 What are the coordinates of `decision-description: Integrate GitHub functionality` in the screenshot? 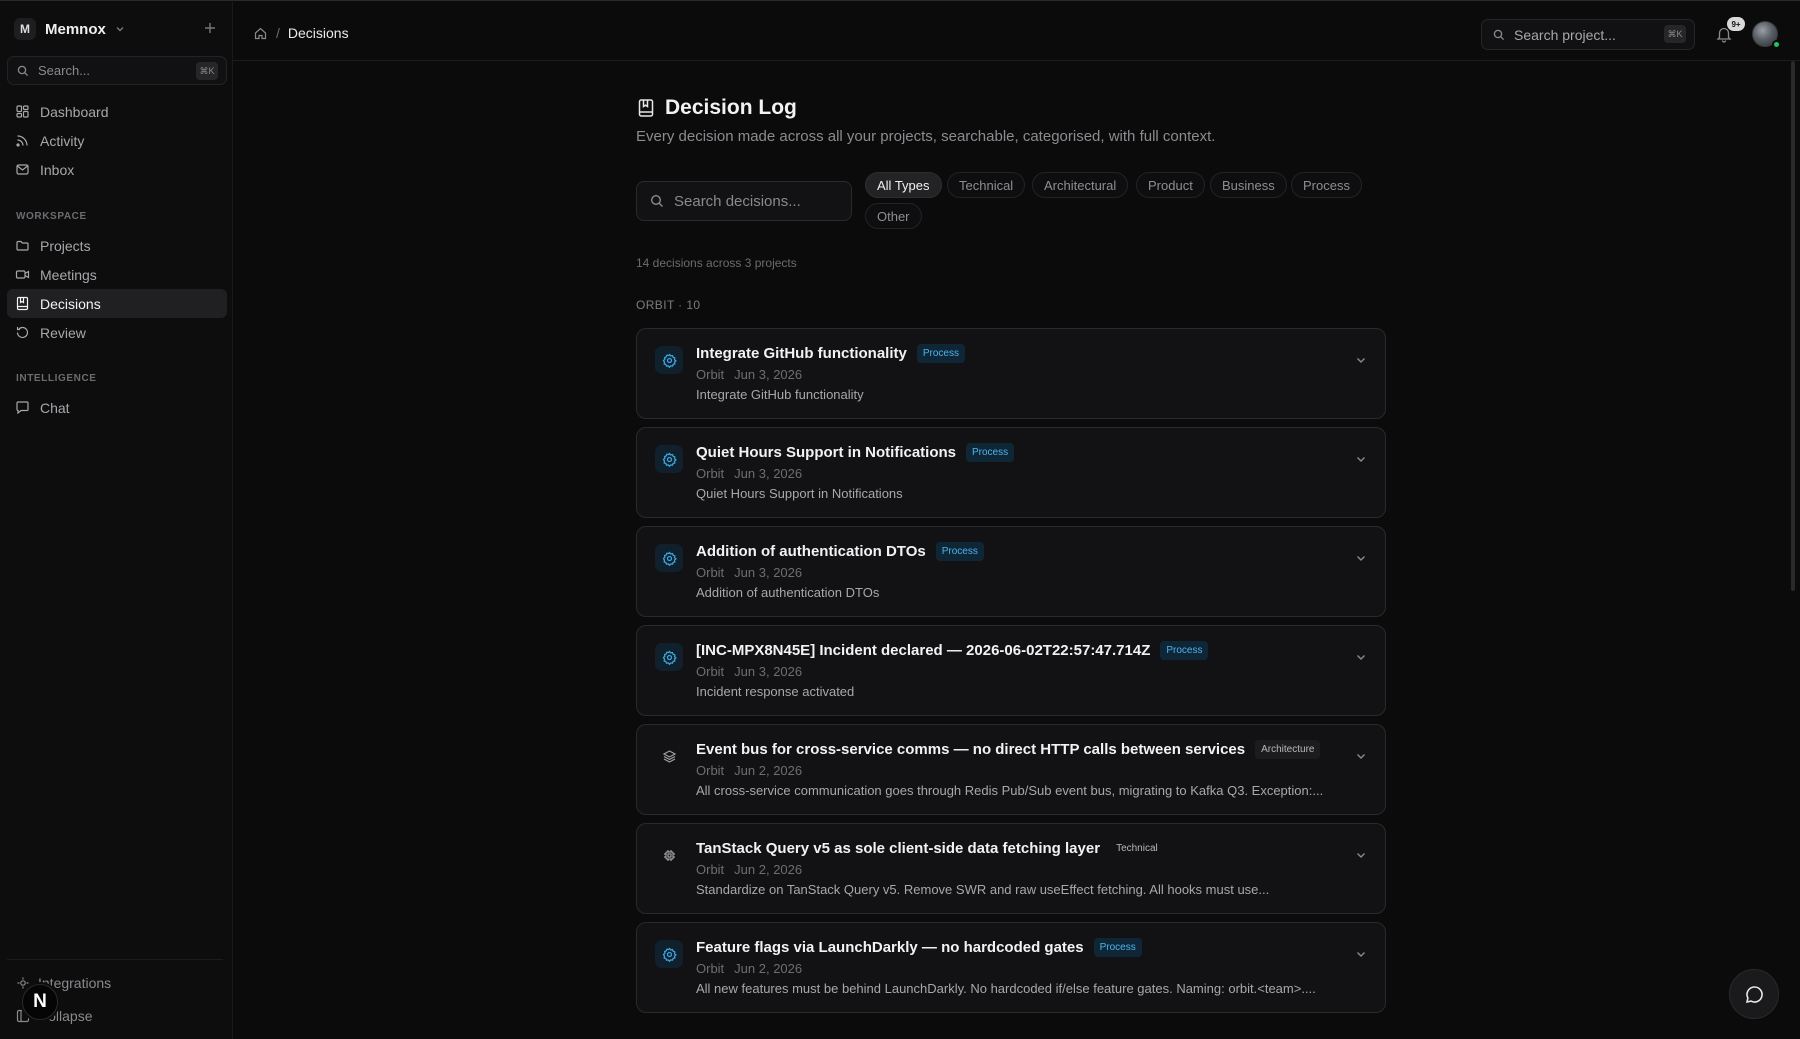 It's located at (780, 394).